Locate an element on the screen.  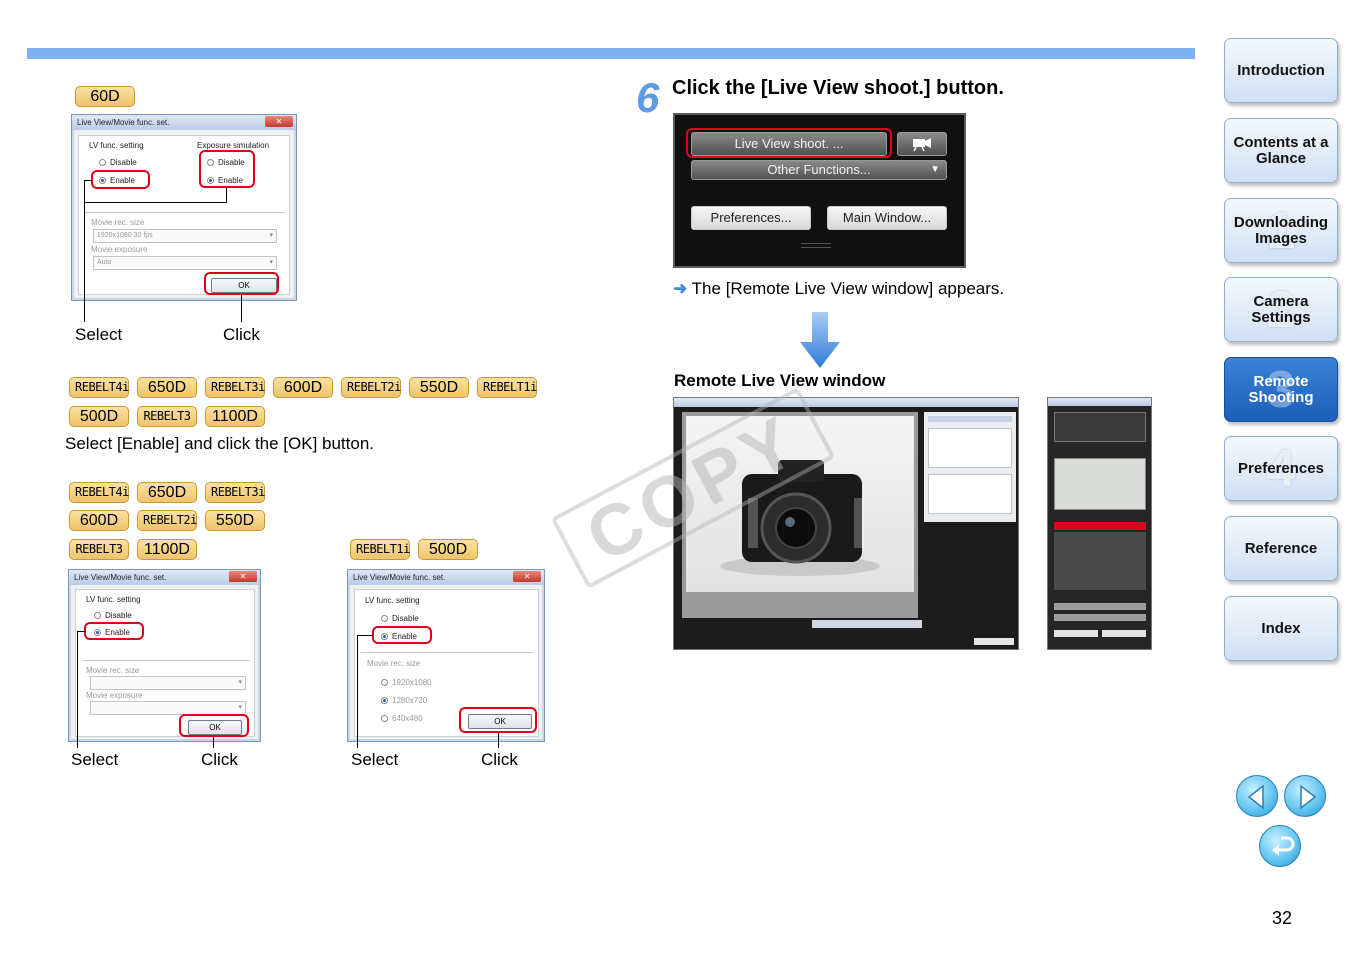
nav-introduction: Introduction is located at coordinates (1281, 70).